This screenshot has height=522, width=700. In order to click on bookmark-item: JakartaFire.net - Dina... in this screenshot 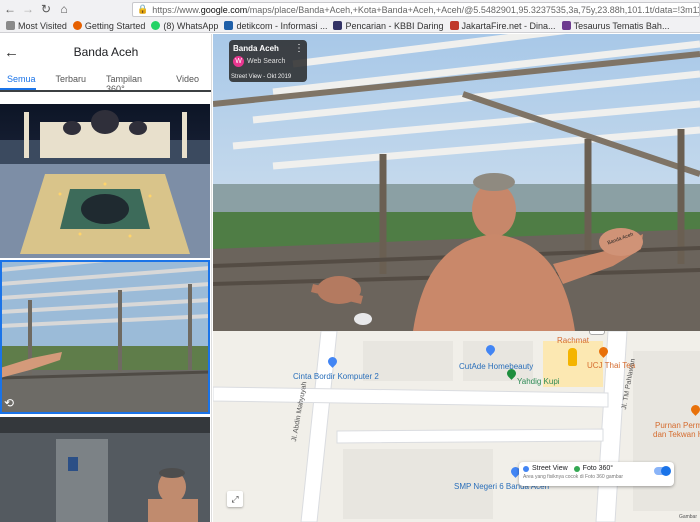, I will do `click(502, 25)`.